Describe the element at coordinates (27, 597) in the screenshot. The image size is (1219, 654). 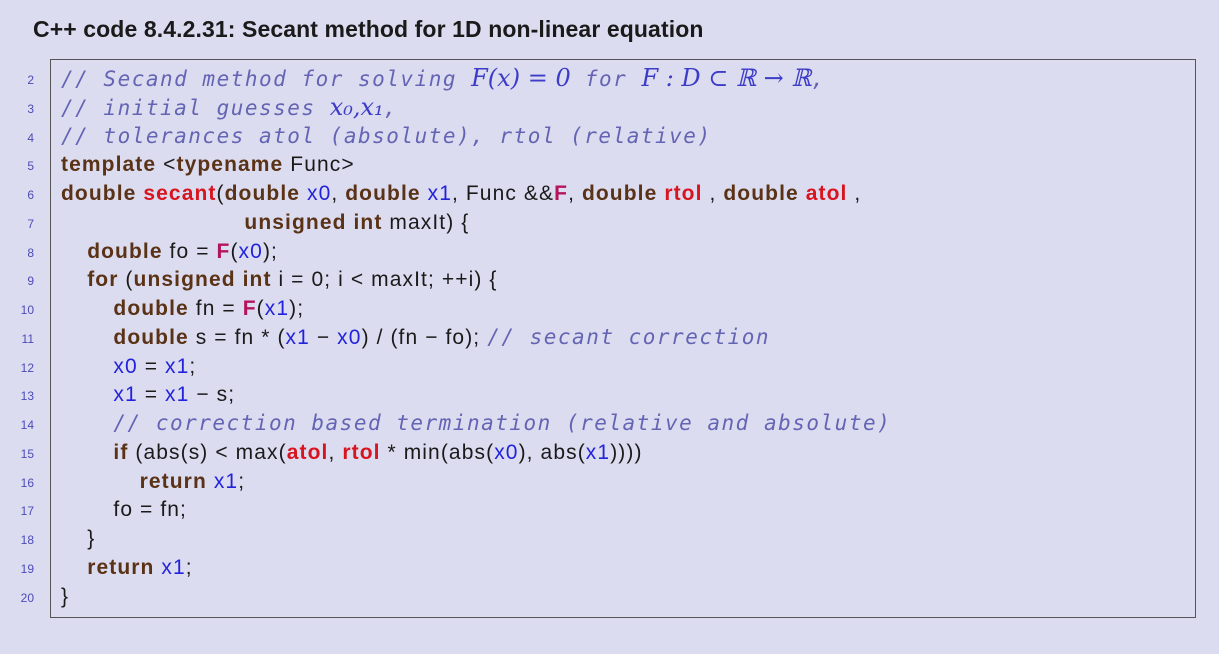
I see `line-number: 20` at that location.